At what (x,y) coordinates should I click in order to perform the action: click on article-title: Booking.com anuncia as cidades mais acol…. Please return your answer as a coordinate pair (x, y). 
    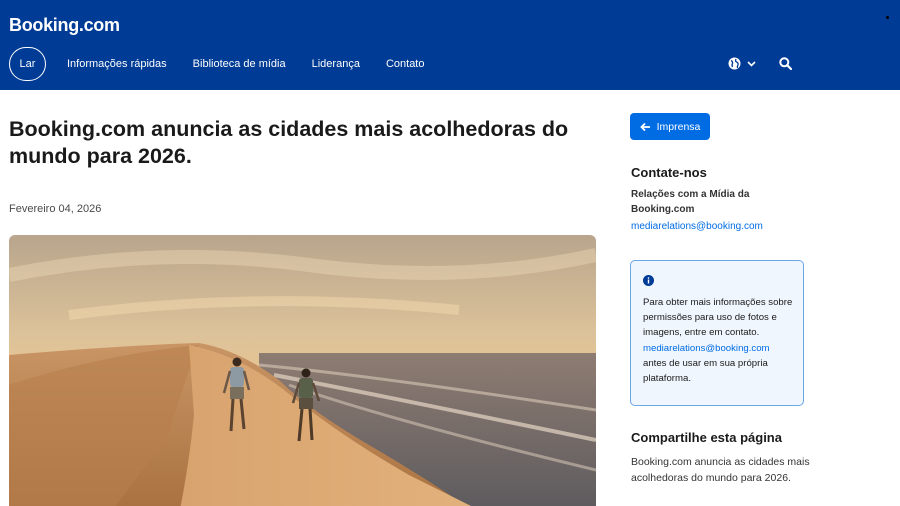
    Looking at the image, I should click on (289, 142).